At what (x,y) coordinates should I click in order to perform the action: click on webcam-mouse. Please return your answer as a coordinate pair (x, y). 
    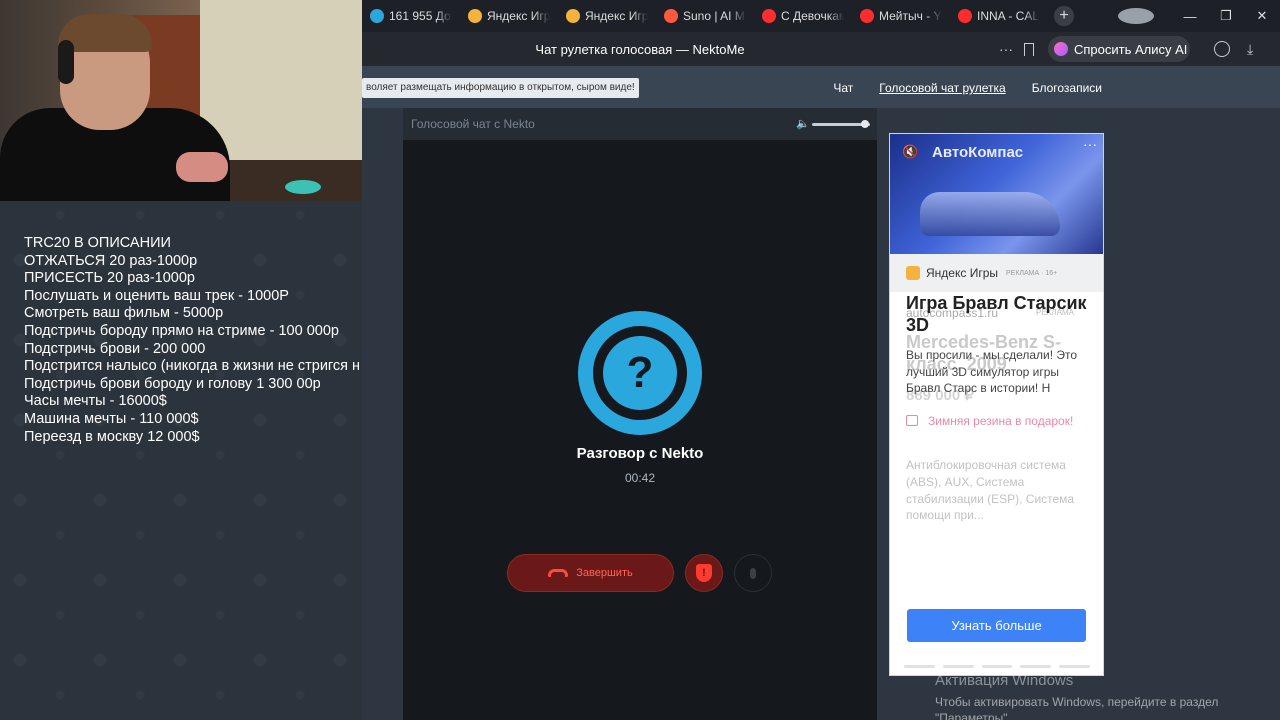
    Looking at the image, I should click on (303, 187).